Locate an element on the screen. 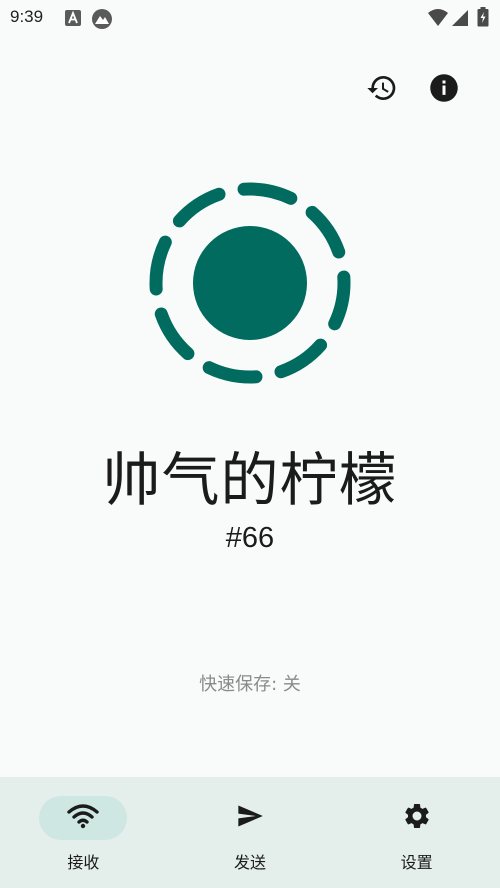 This screenshot has height=888, width=500. app-notification-icon is located at coordinates (102, 21).